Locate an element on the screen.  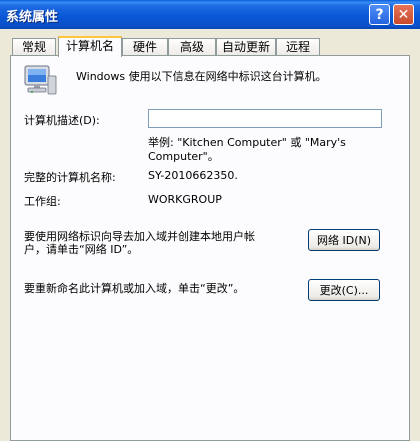
tab-remote: 远程 is located at coordinates (298, 46).